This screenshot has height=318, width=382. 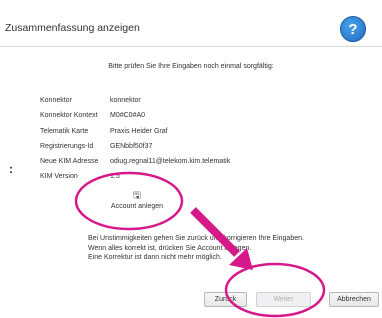 What do you see at coordinates (170, 162) in the screenshot?
I see `summary-value: odiug.regnal11@telekom.kim.telematik` at bounding box center [170, 162].